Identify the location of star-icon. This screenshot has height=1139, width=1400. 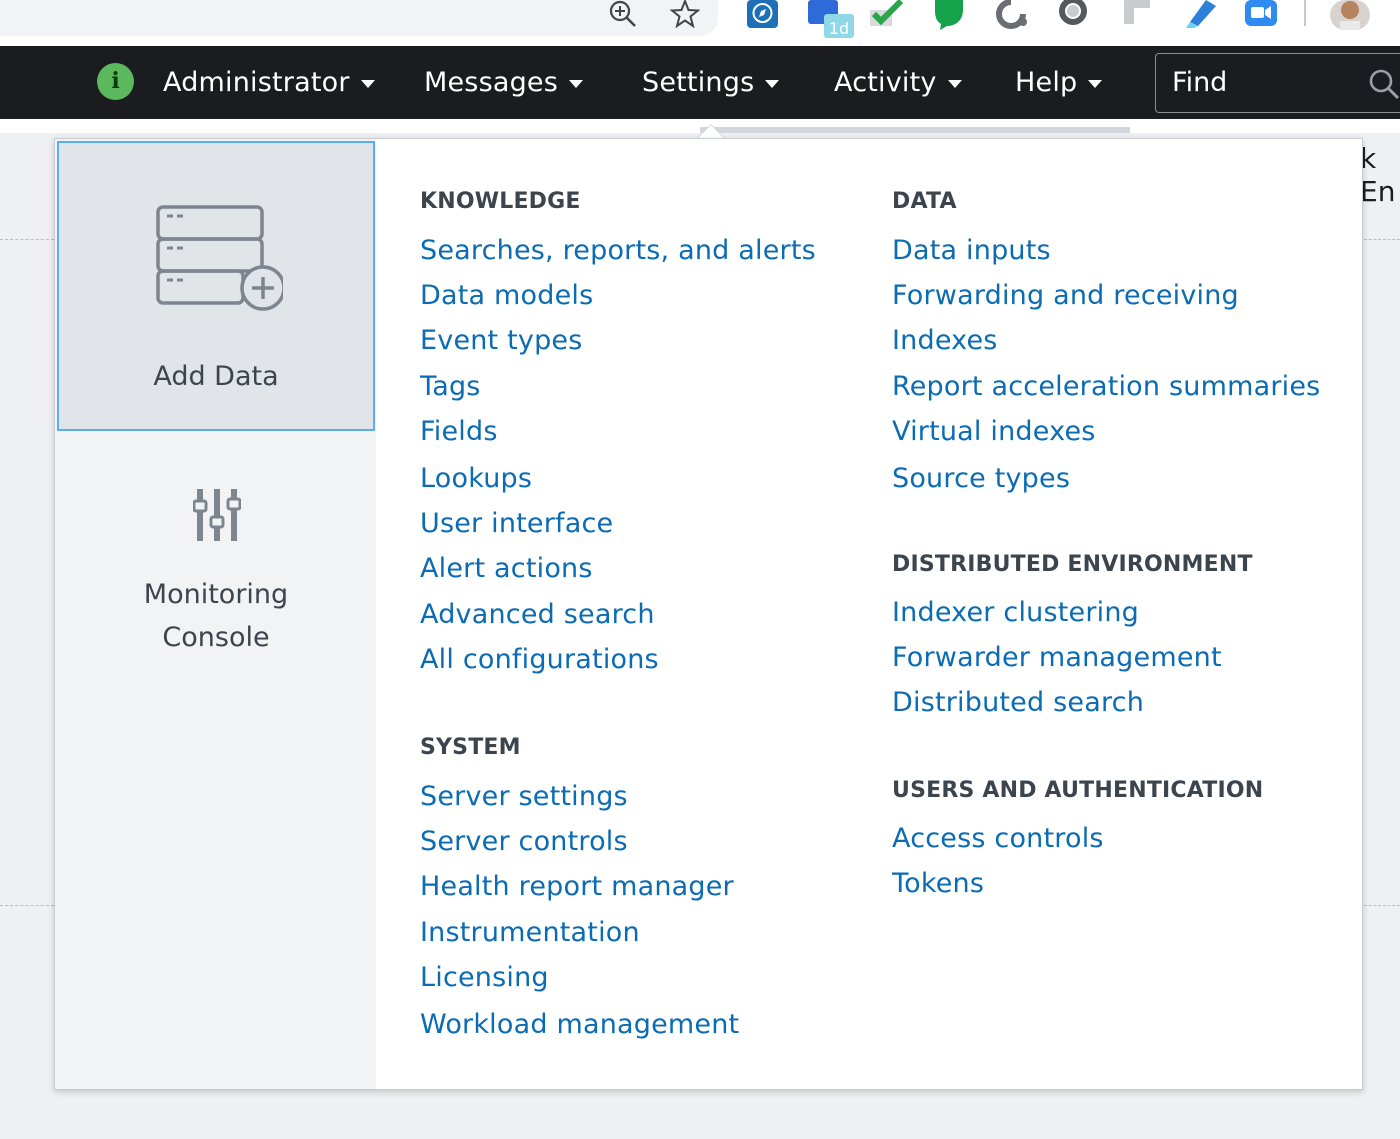
(685, 14).